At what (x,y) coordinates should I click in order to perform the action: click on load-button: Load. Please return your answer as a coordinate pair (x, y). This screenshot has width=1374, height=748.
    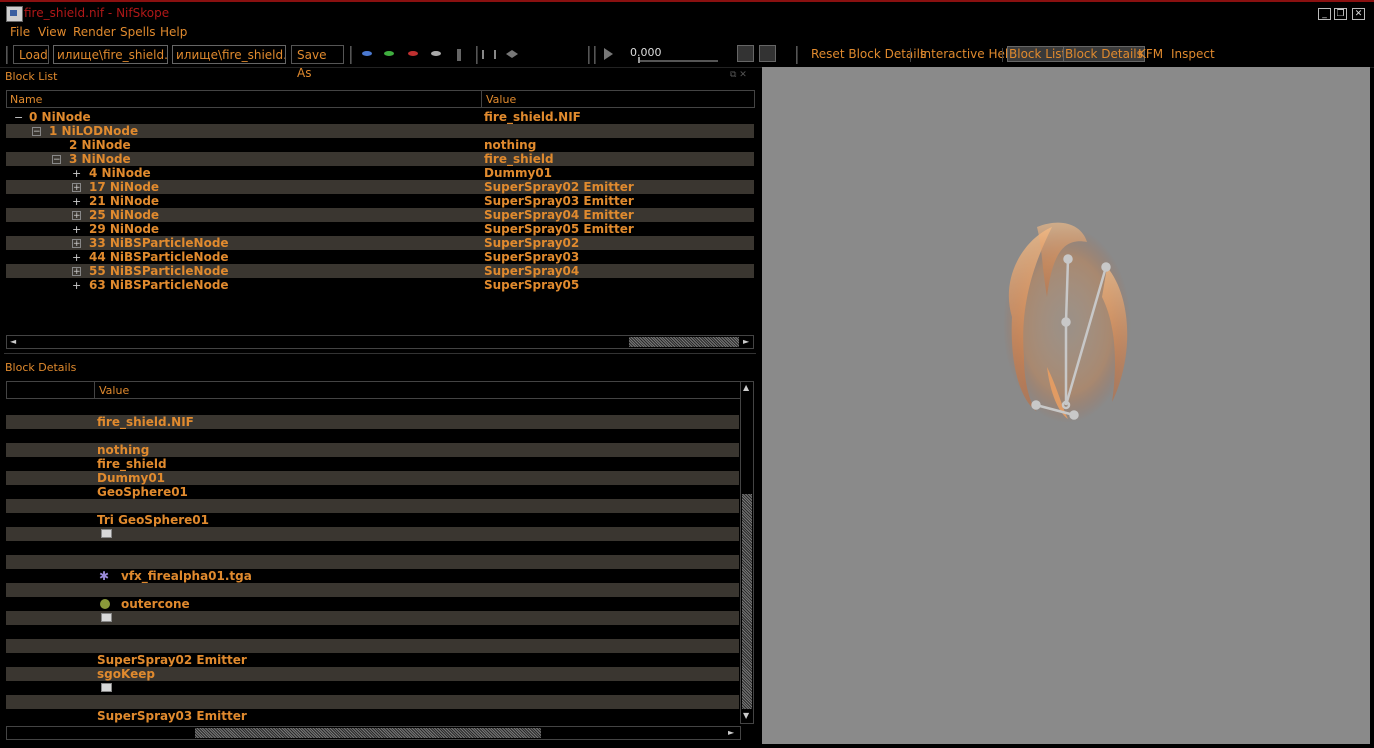
    Looking at the image, I should click on (31, 54).